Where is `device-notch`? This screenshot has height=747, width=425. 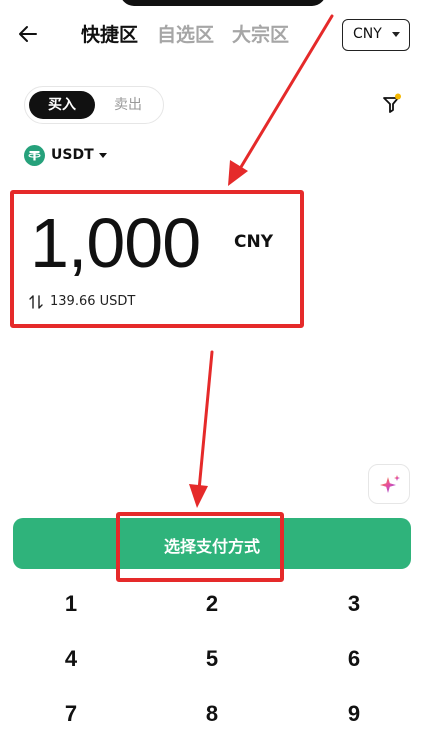
device-notch is located at coordinates (223, 3).